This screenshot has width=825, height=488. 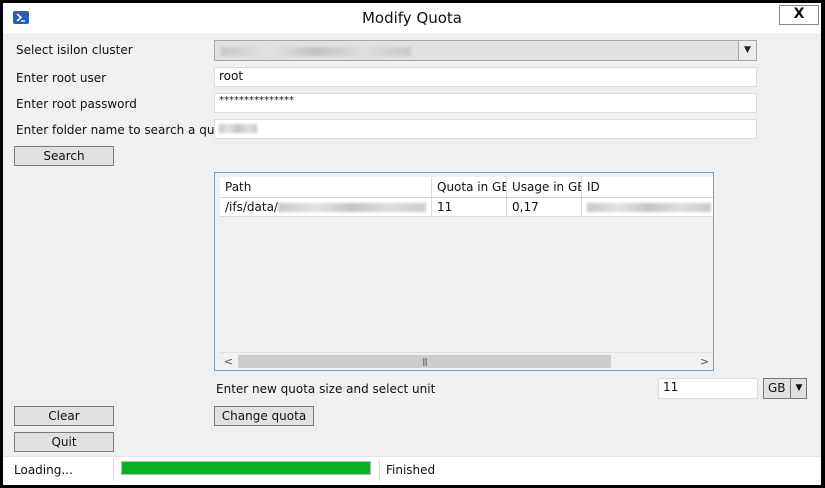 What do you see at coordinates (228, 361) in the screenshot?
I see `scroll-left-icon: <` at bounding box center [228, 361].